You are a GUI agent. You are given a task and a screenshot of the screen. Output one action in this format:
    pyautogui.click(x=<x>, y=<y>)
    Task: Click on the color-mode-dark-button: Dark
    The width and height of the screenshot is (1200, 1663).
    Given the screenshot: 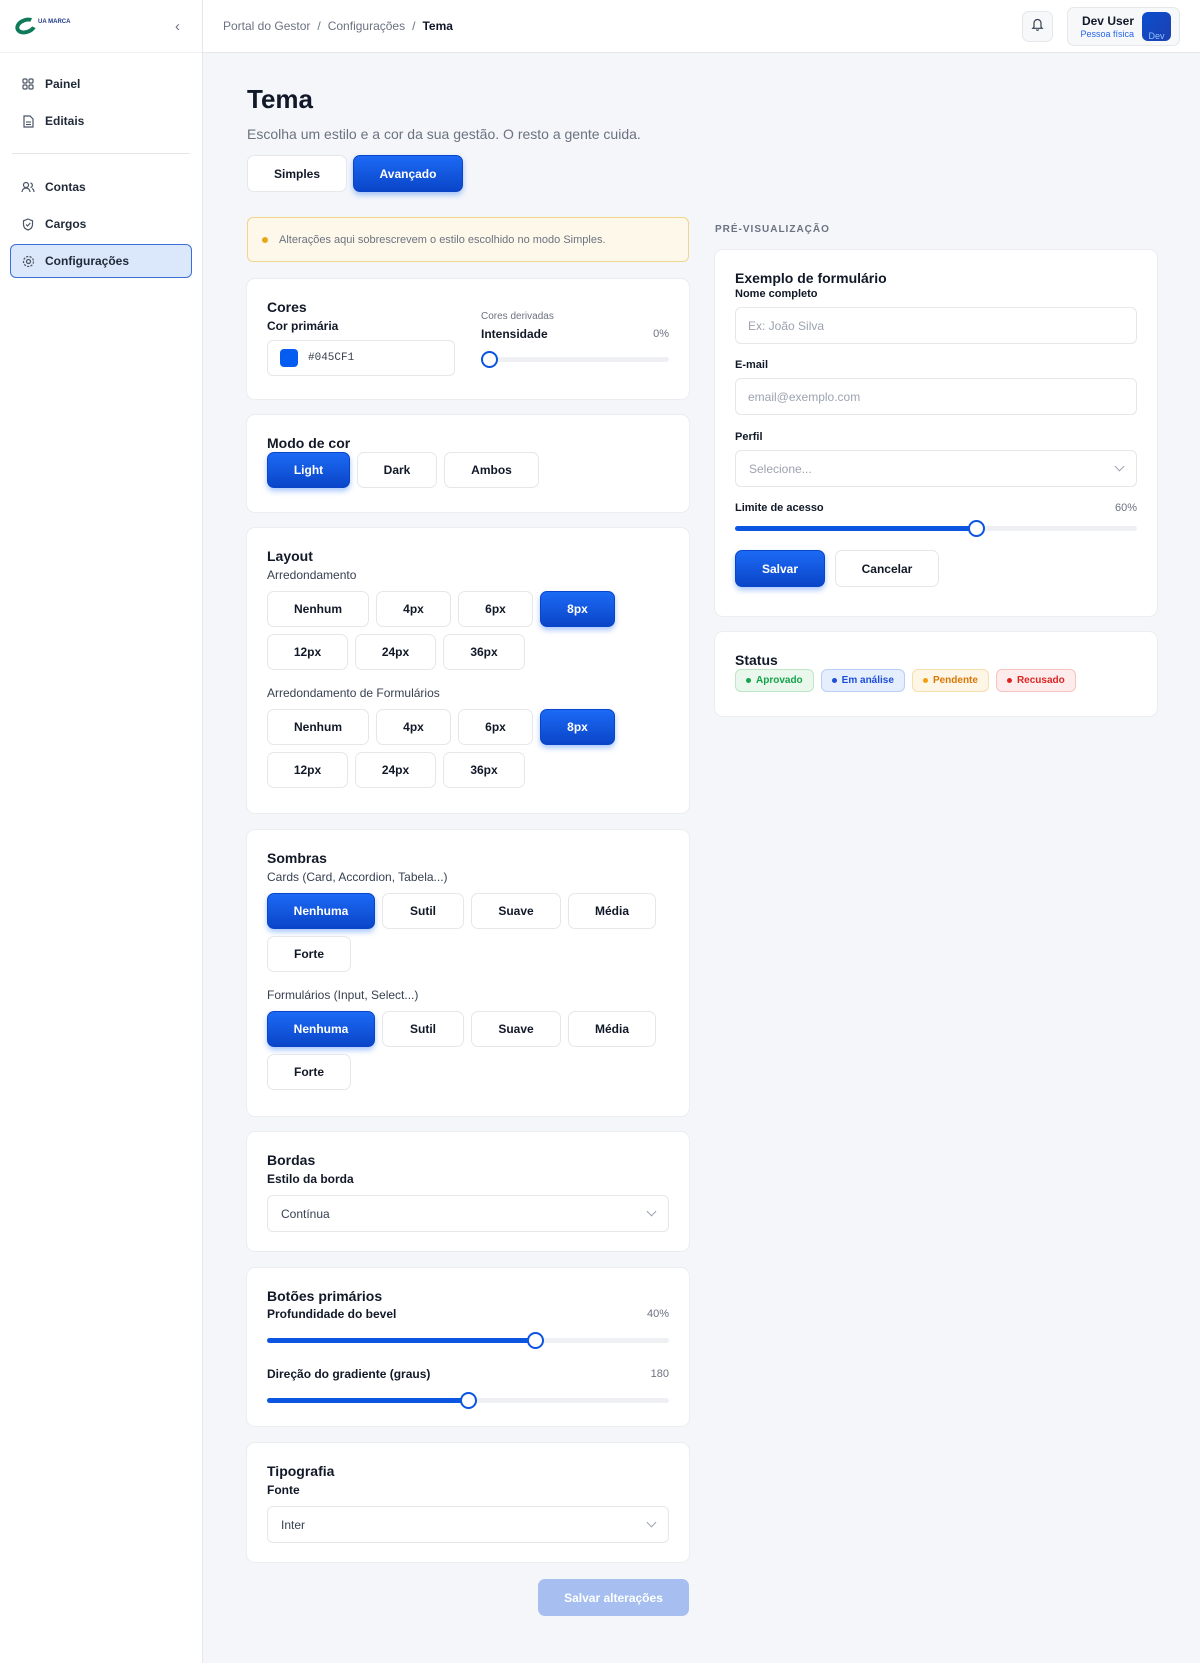 What is the action you would take?
    pyautogui.click(x=397, y=470)
    